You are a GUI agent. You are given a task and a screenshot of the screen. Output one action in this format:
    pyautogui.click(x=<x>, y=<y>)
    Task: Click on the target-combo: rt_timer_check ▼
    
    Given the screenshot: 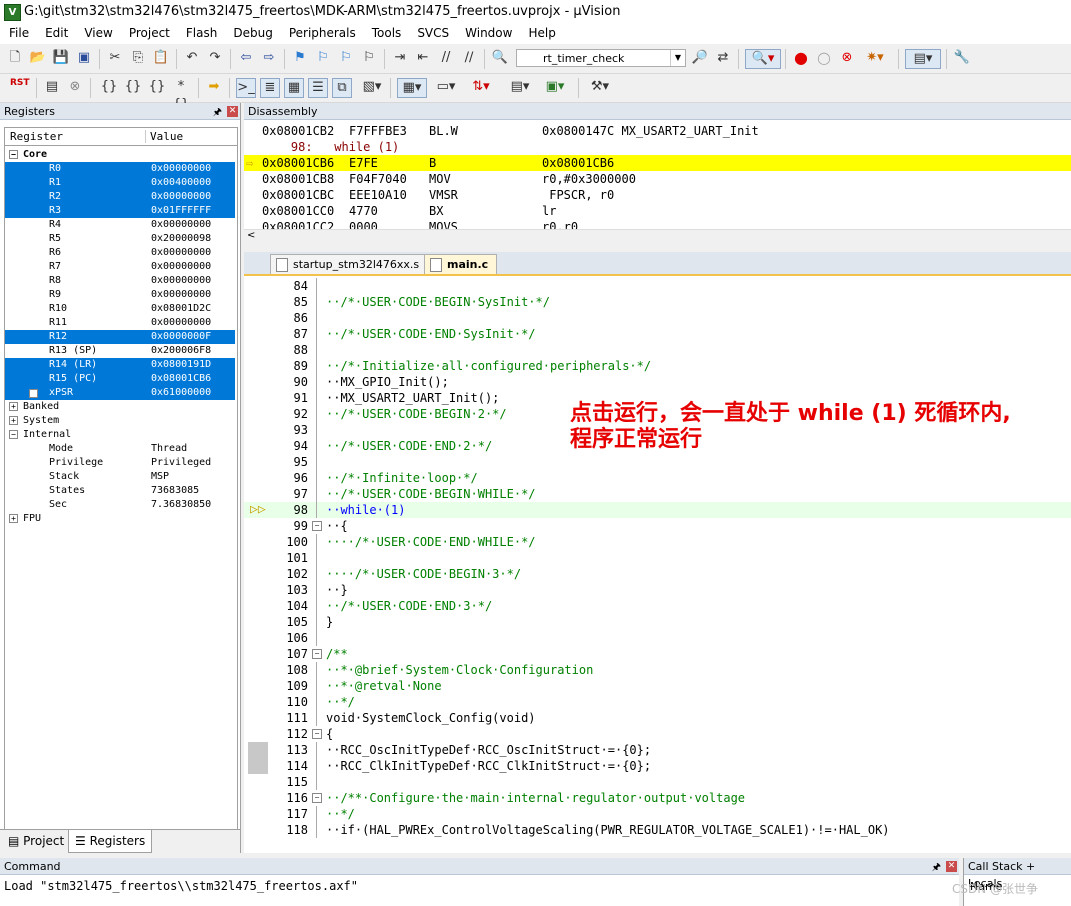 What is the action you would take?
    pyautogui.click(x=601, y=58)
    